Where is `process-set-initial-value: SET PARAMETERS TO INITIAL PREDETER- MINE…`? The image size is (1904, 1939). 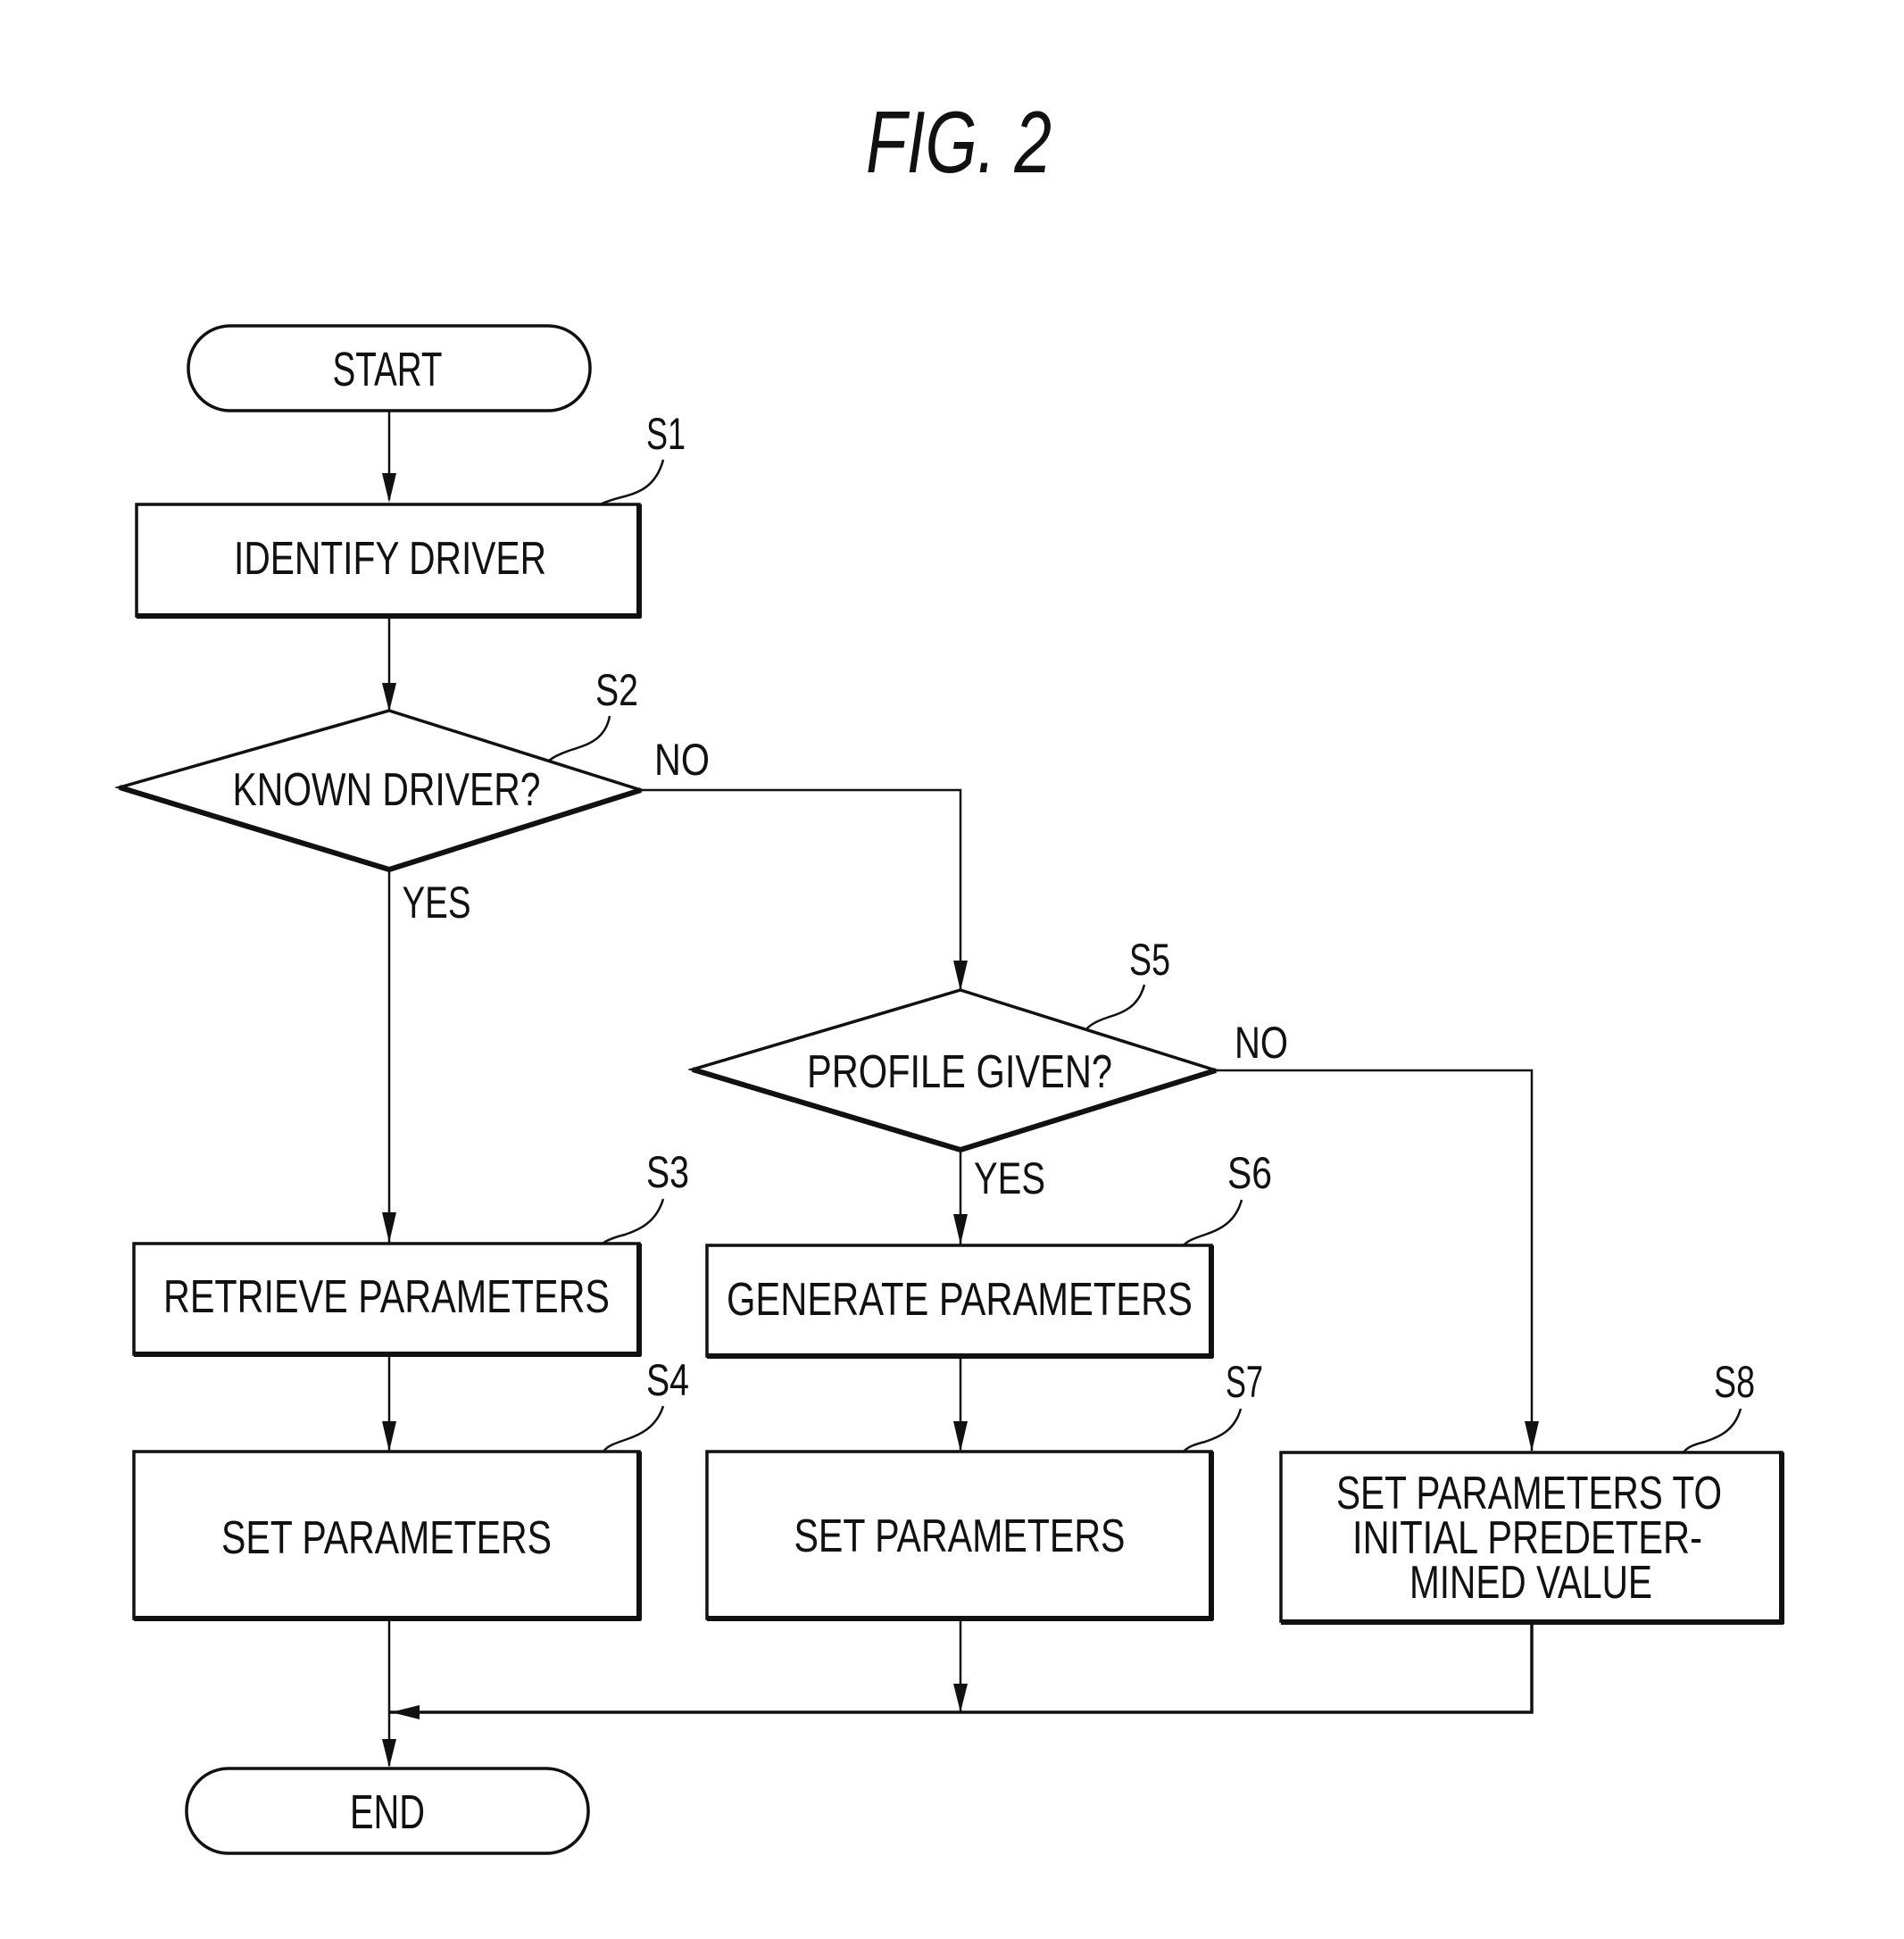 process-set-initial-value: SET PARAMETERS TO INITIAL PREDETER- MINE… is located at coordinates (1531, 1538).